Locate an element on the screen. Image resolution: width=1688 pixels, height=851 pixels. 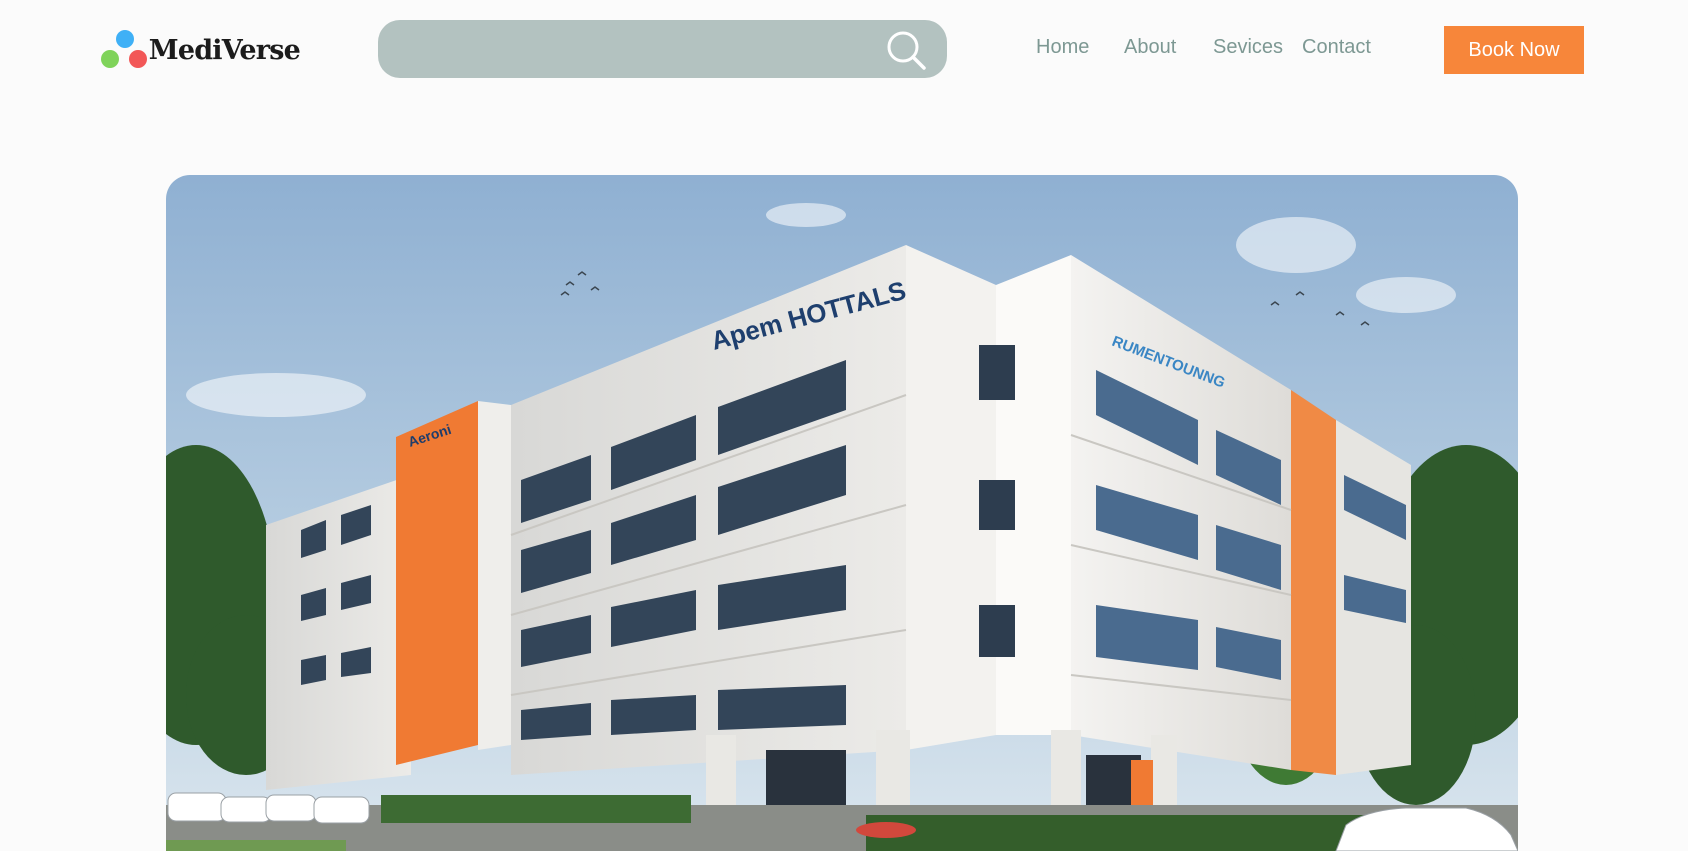
nav-about: About is located at coordinates (1150, 47).